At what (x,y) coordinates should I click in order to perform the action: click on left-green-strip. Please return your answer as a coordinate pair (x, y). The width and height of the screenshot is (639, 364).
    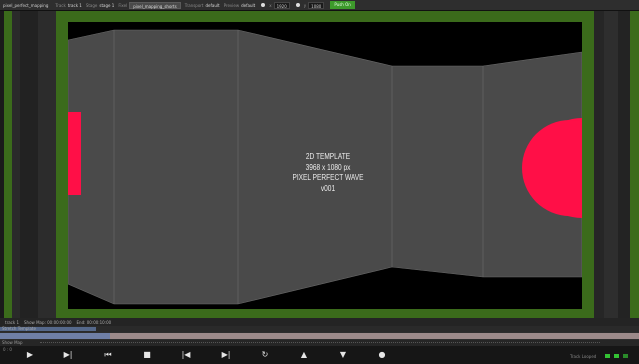
    Looking at the image, I should click on (8, 164).